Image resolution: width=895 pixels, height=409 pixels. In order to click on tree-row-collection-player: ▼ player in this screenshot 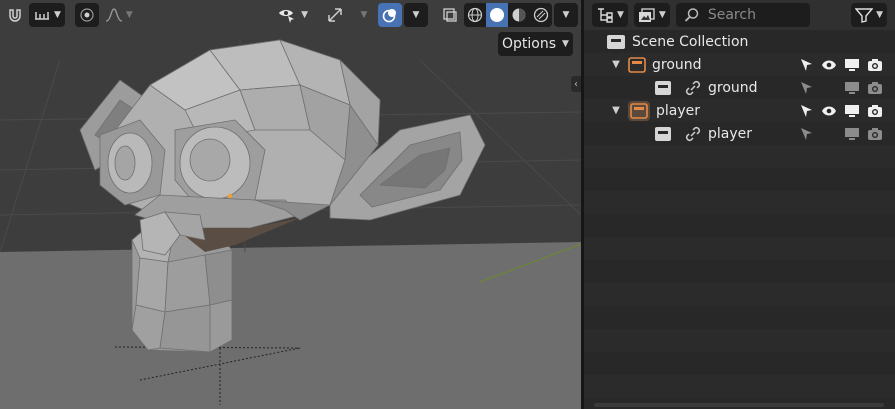, I will do `click(739, 110)`.